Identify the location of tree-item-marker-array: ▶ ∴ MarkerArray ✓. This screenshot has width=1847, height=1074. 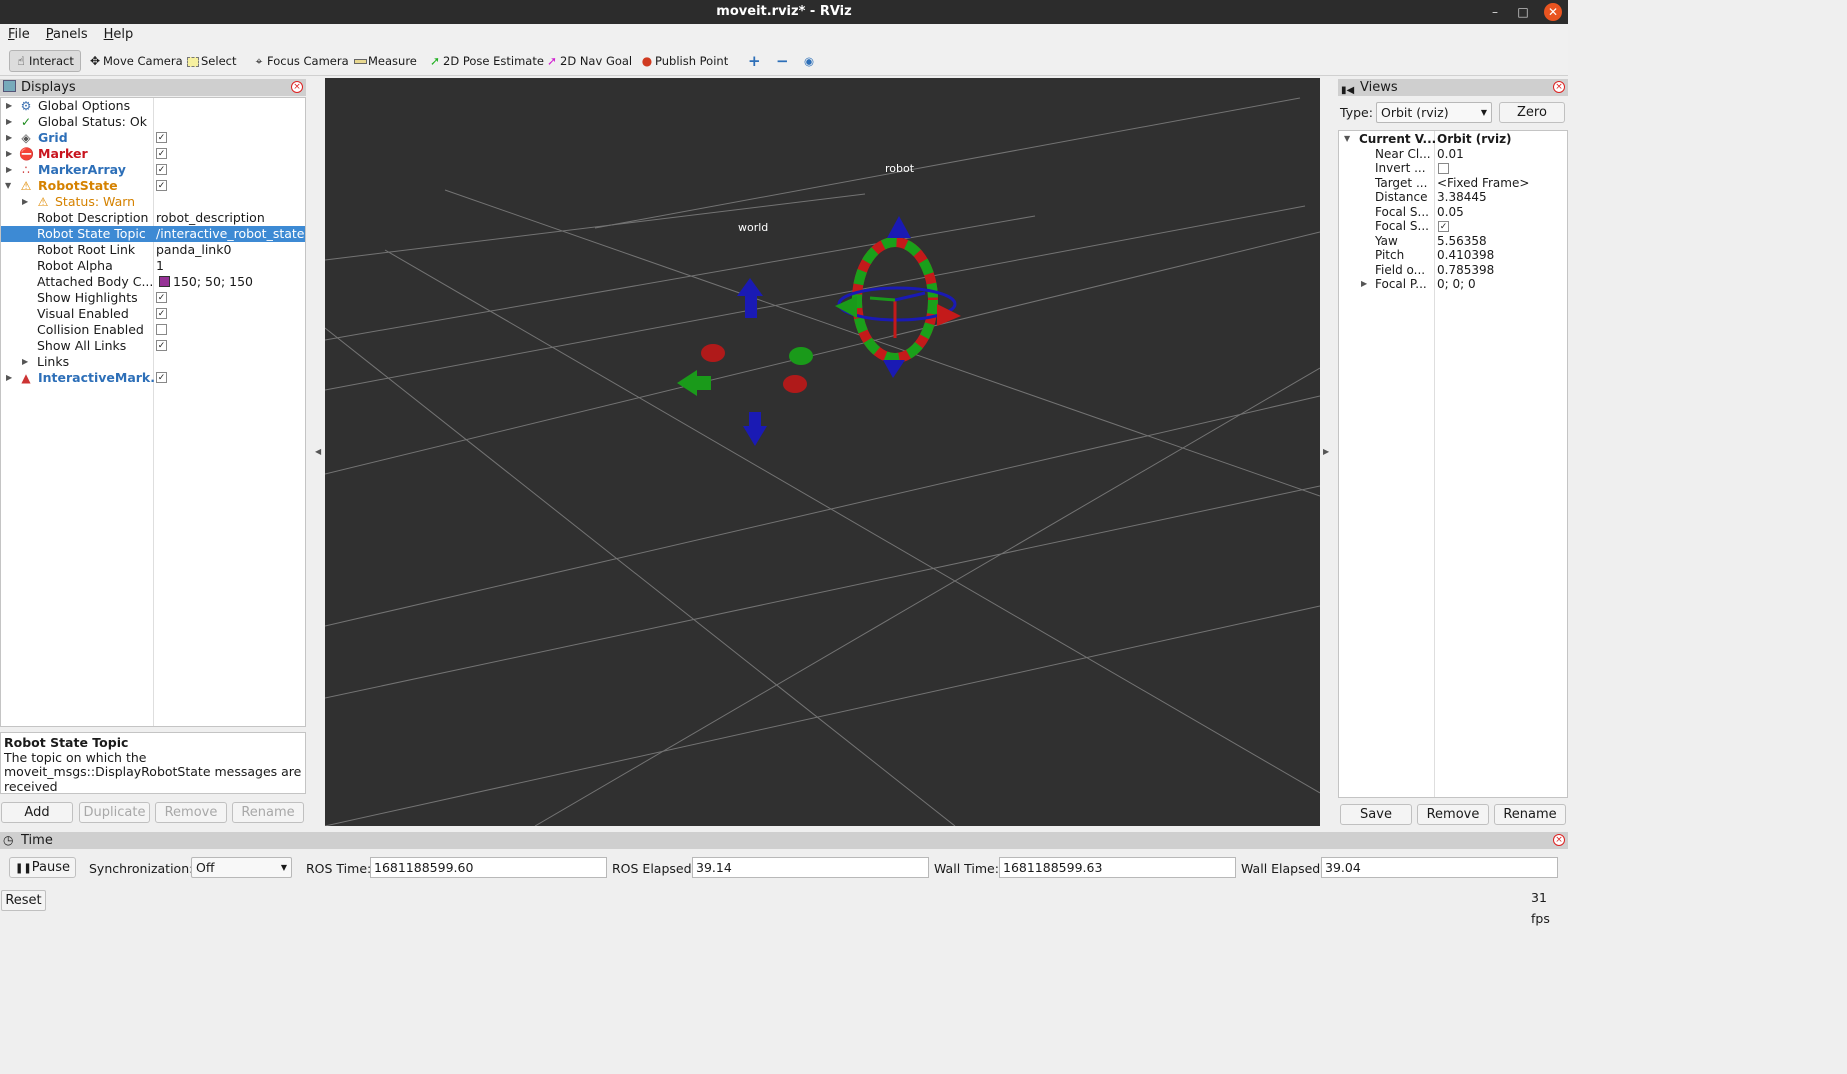
(153, 170).